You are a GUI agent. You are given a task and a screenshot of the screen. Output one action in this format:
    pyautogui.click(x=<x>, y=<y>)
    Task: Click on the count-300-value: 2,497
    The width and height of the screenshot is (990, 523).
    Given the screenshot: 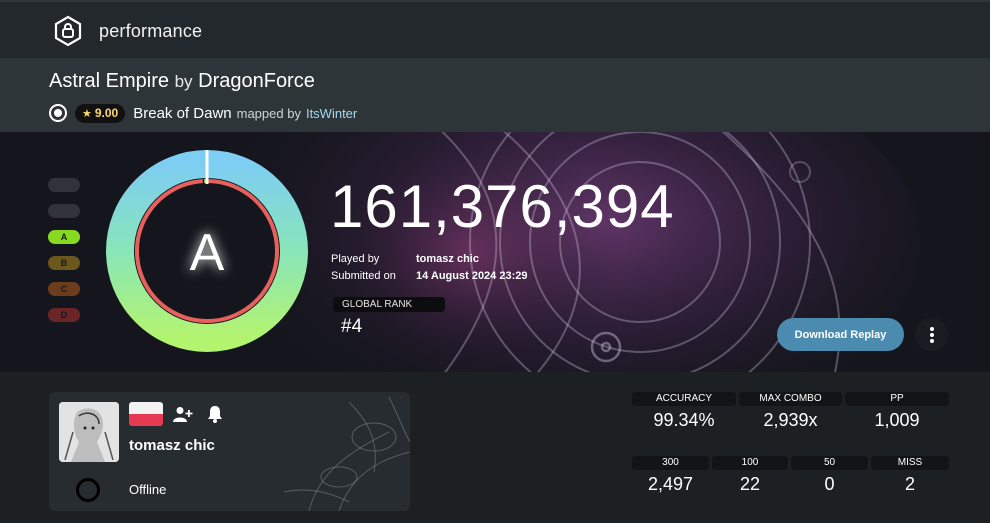 What is the action you would take?
    pyautogui.click(x=670, y=484)
    